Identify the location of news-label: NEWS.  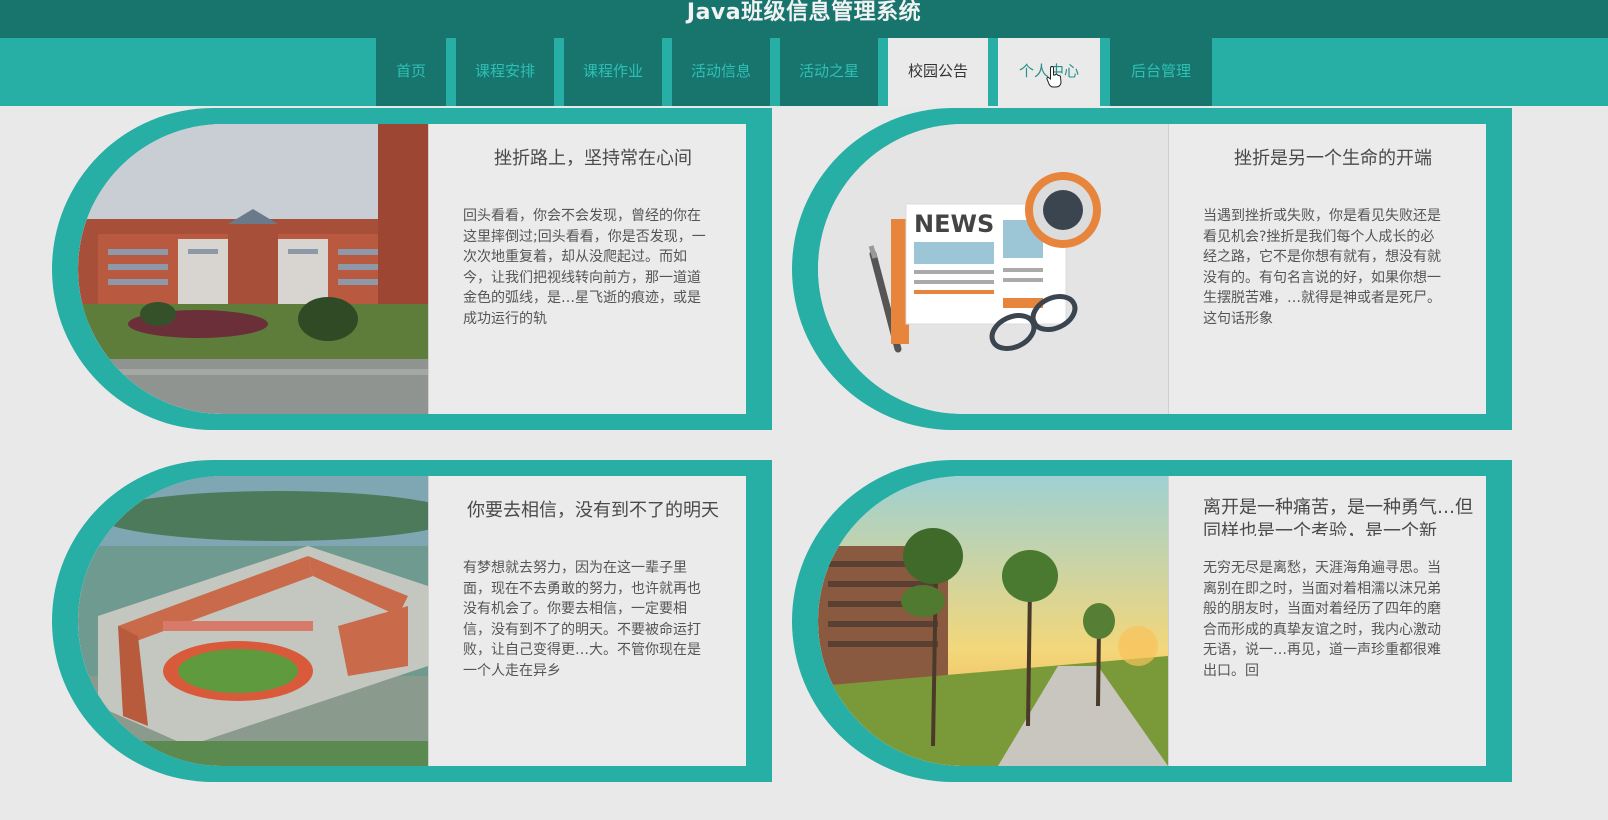
(954, 224).